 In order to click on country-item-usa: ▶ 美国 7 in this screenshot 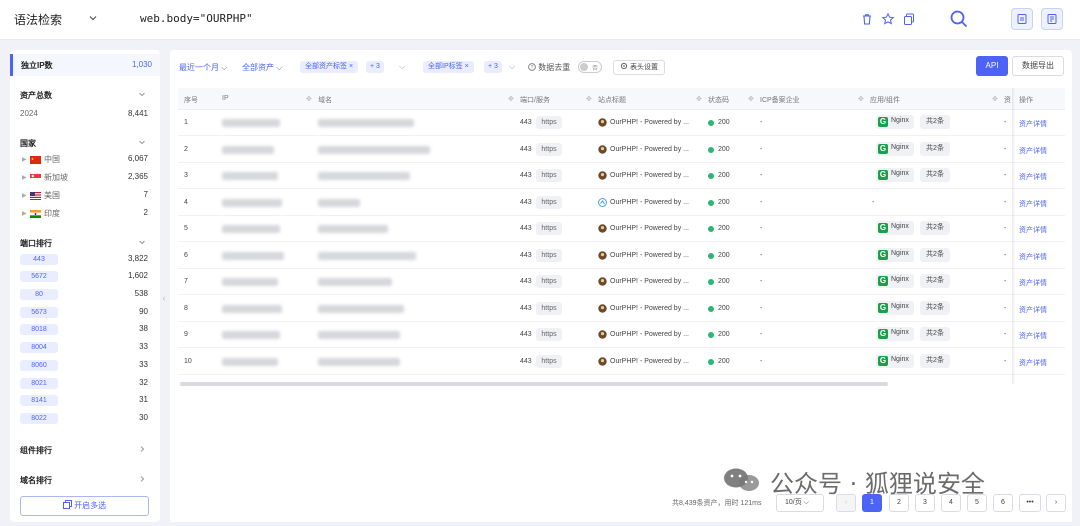, I will do `click(85, 197)`.